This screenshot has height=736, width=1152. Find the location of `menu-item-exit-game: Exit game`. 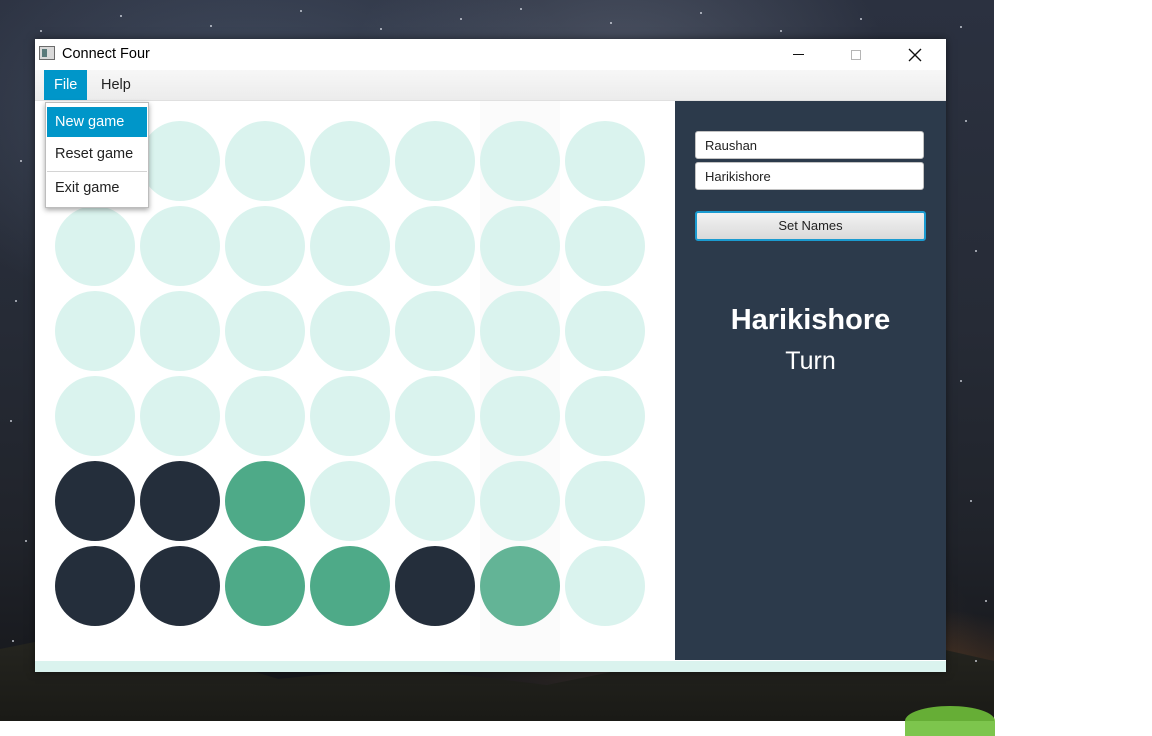

menu-item-exit-game: Exit game is located at coordinates (97, 188).